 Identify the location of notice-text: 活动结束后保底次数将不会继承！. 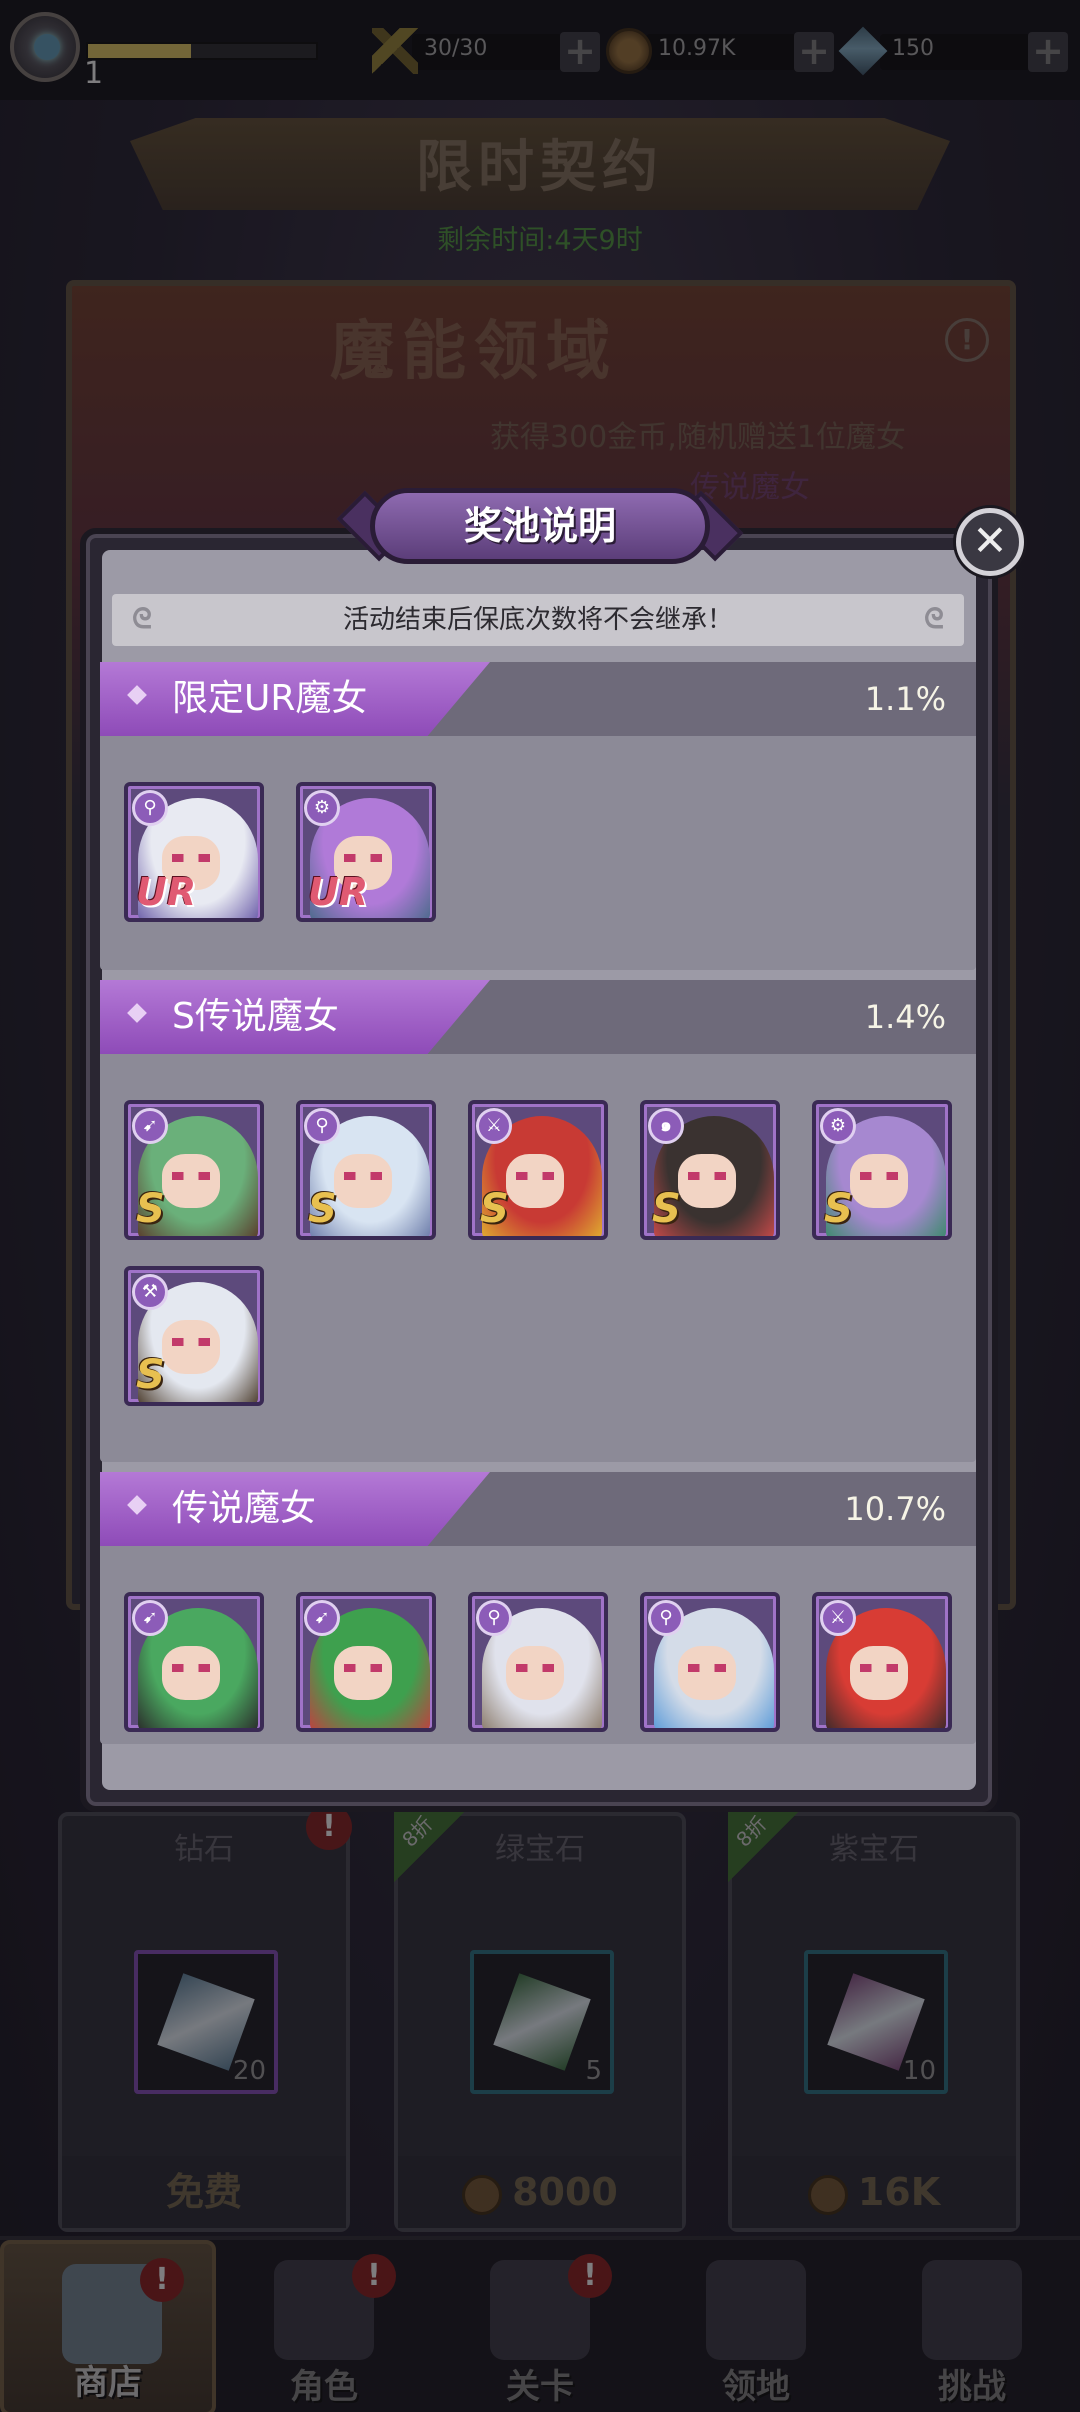
(537, 620).